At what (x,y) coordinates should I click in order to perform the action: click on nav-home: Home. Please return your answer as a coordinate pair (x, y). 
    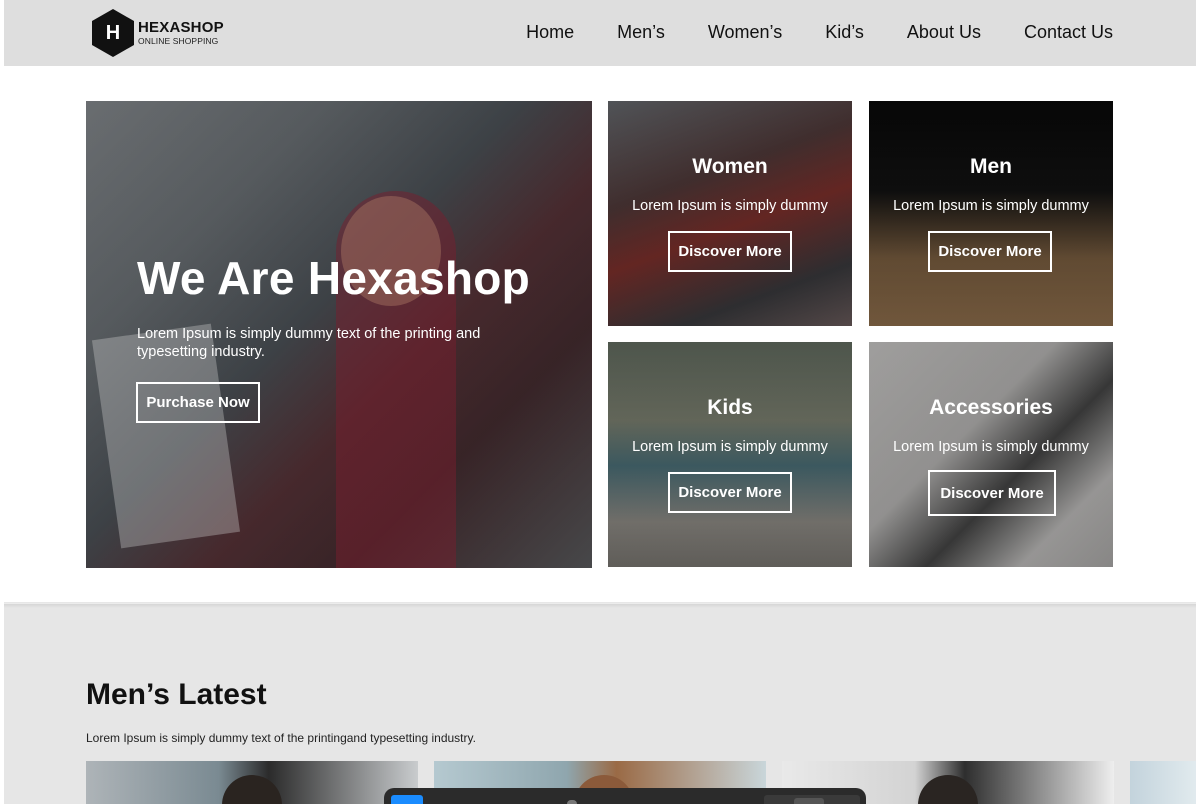
    Looking at the image, I should click on (550, 32).